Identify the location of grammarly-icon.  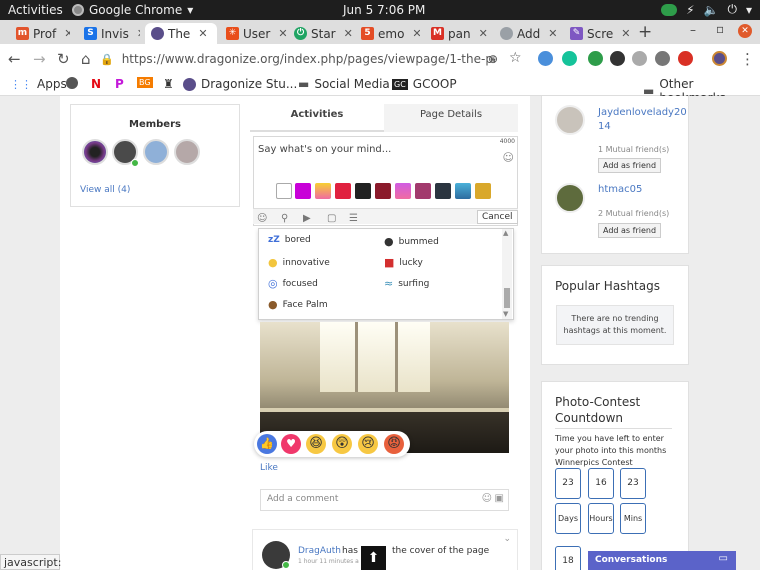
(569, 58).